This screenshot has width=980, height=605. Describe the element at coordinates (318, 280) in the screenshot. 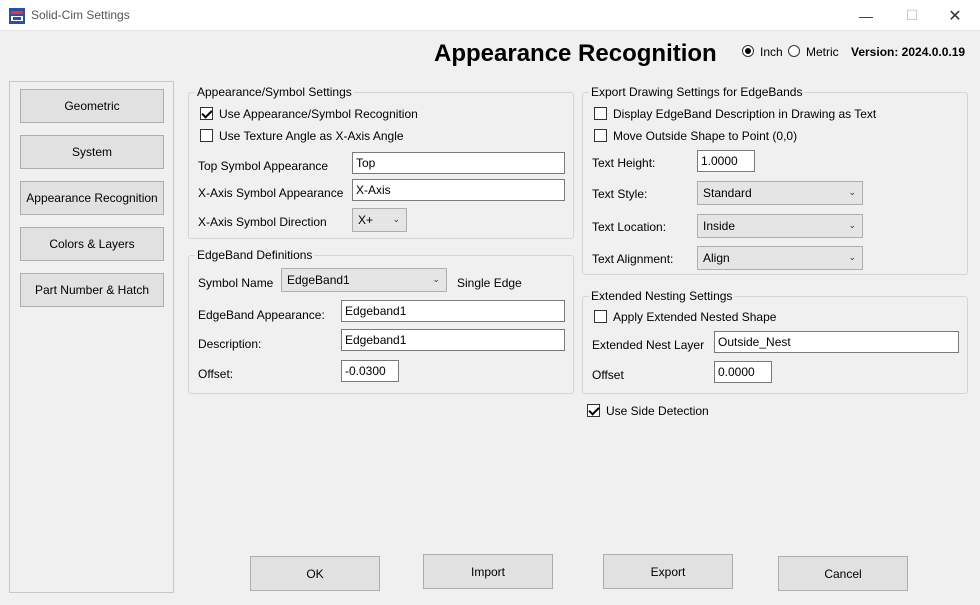

I see `symbol-name-value: EdgeBand1` at that location.